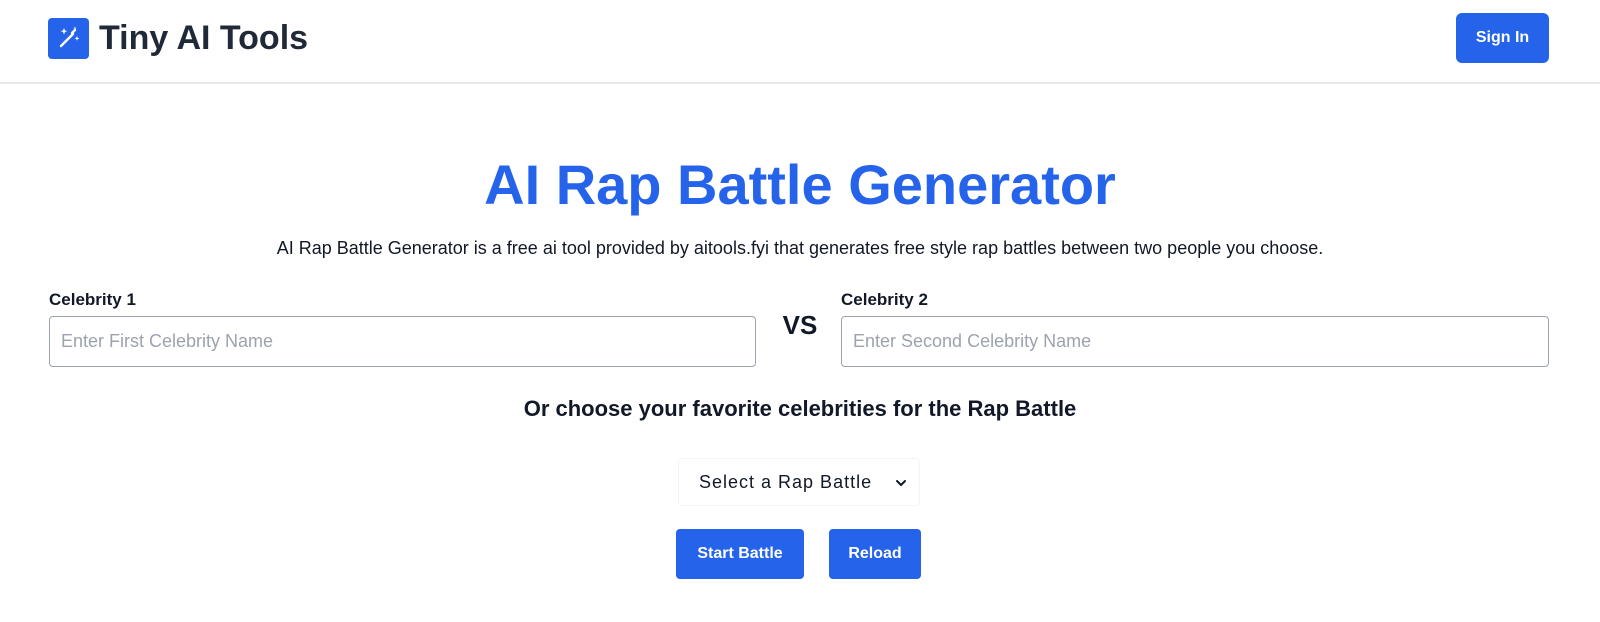 Image resolution: width=1600 pixels, height=622 pixels. I want to click on sign-in-button: Sign In, so click(1502, 38).